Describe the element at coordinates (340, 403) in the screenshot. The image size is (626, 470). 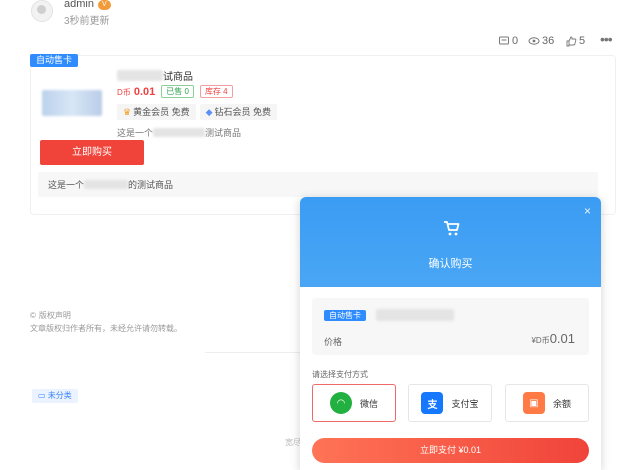
I see `wechat-icon: ◠` at that location.